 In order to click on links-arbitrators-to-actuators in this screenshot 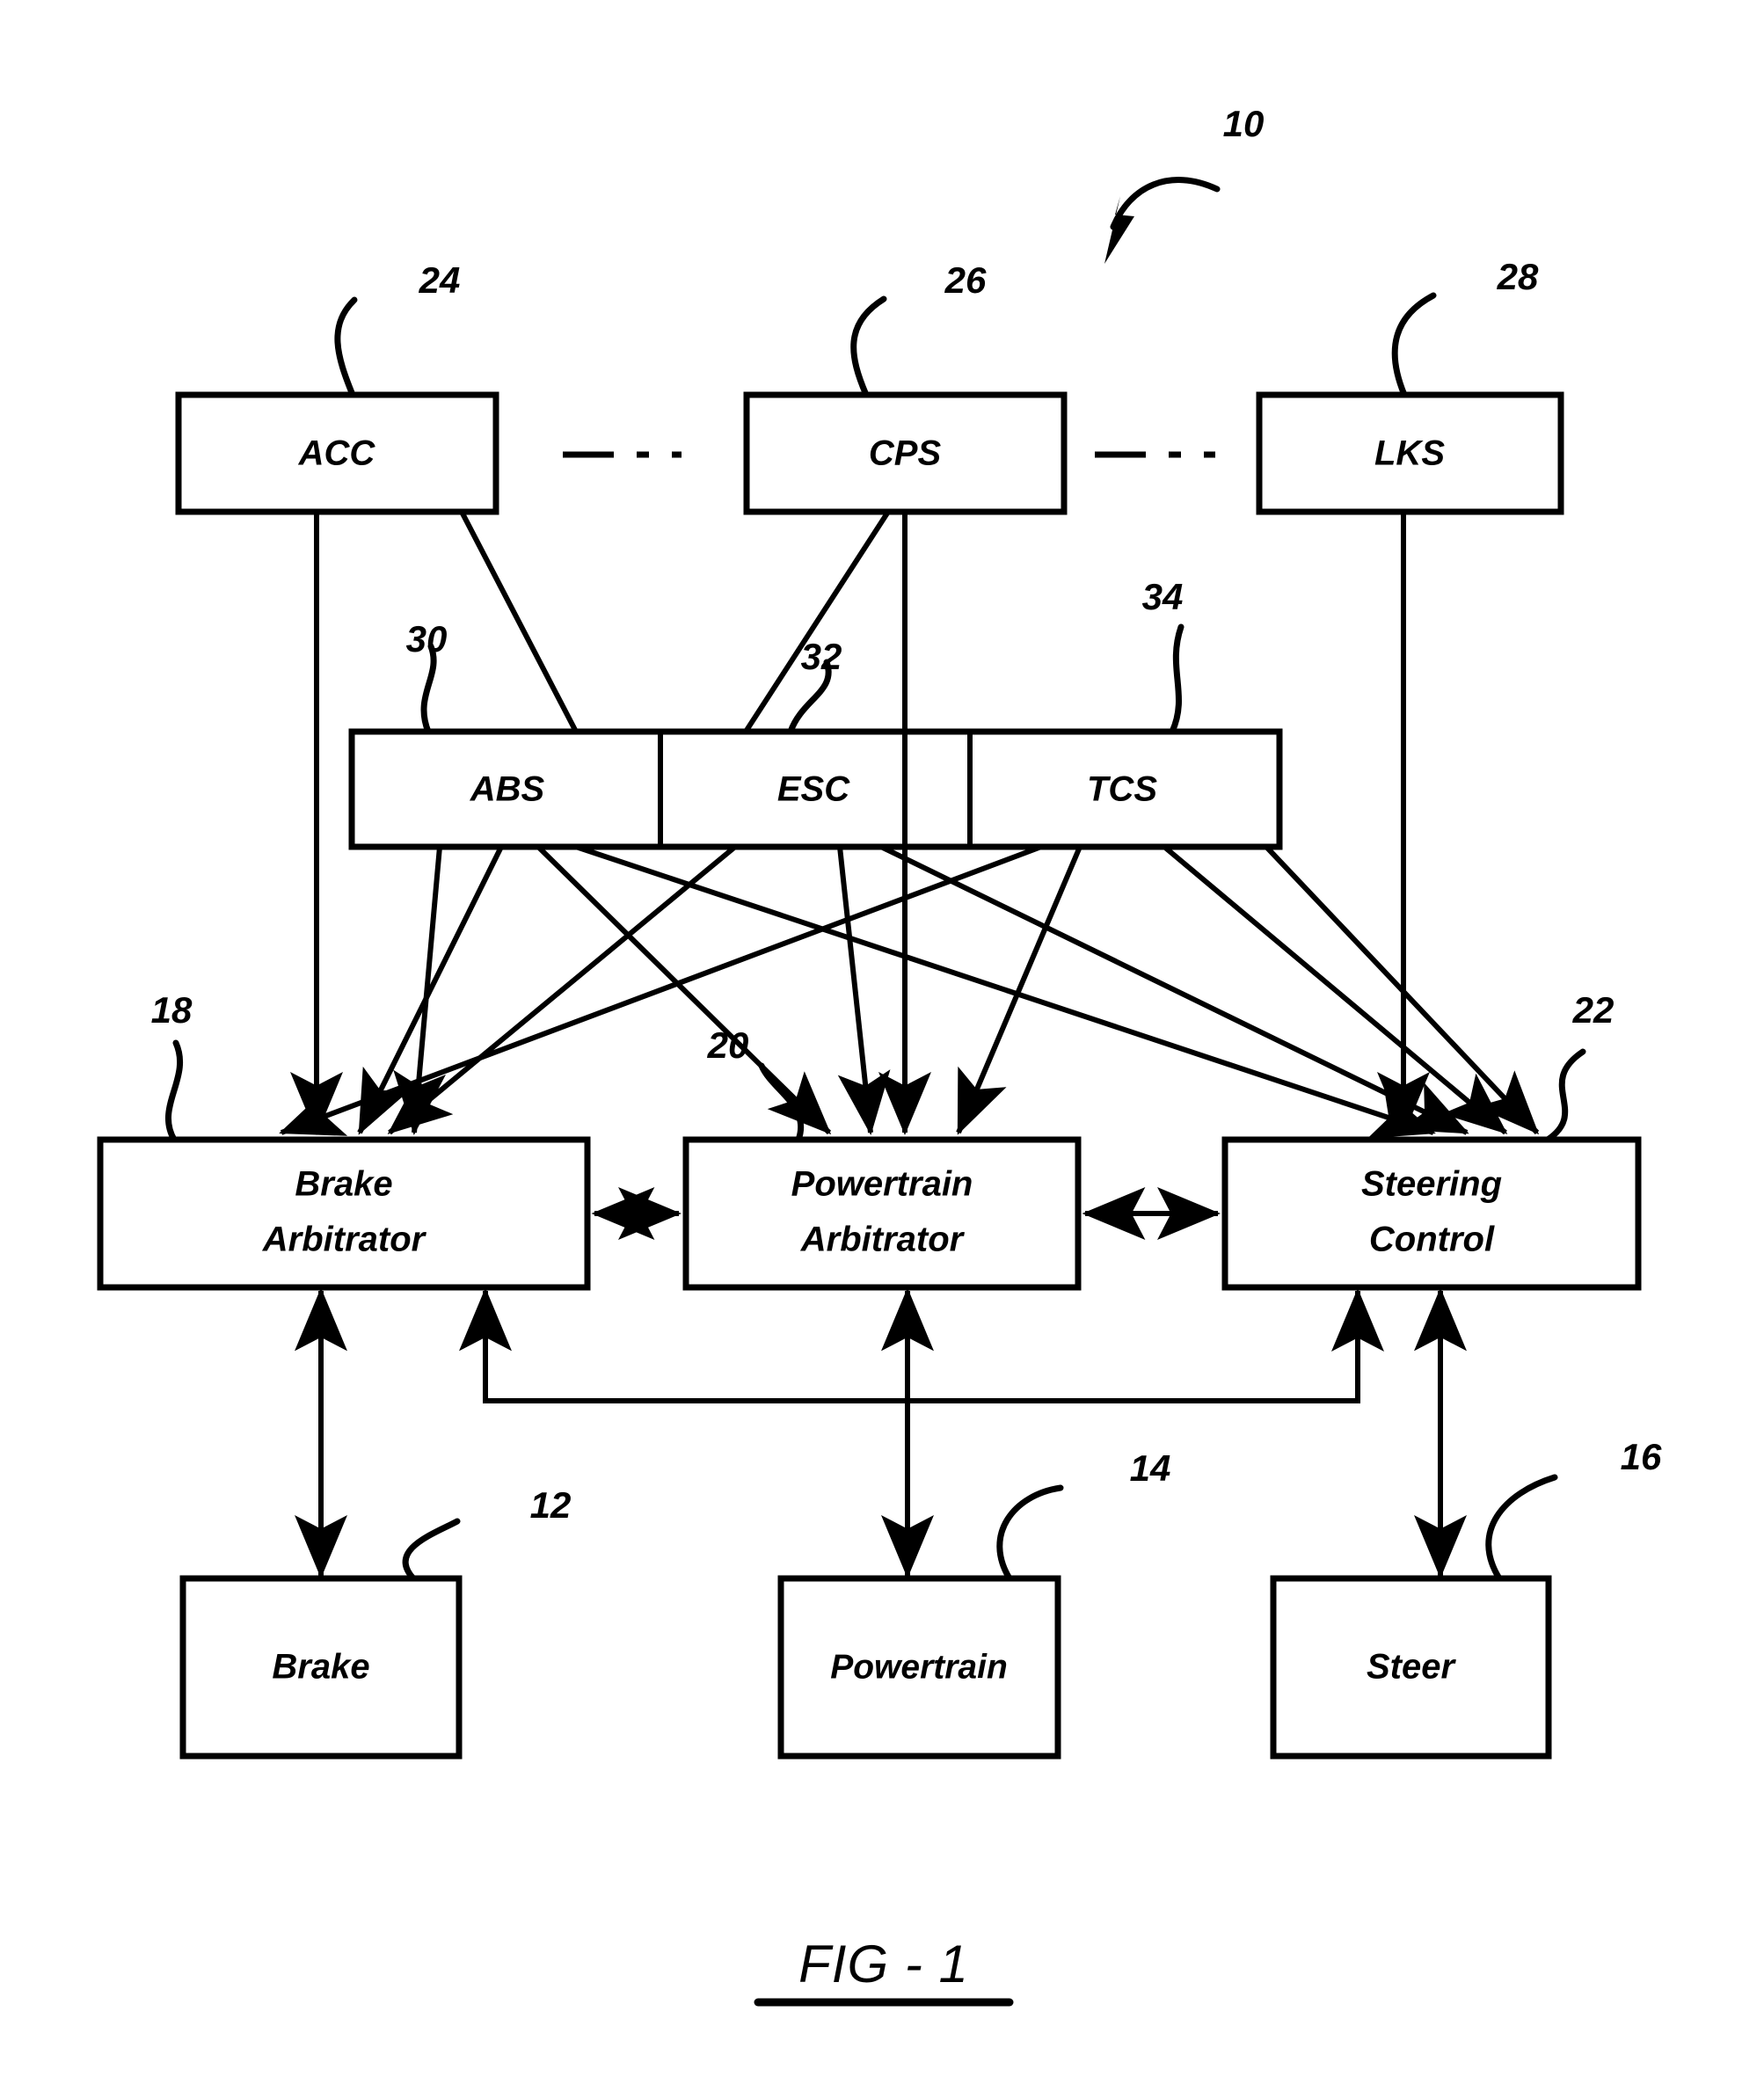, I will do `click(881, 1433)`.